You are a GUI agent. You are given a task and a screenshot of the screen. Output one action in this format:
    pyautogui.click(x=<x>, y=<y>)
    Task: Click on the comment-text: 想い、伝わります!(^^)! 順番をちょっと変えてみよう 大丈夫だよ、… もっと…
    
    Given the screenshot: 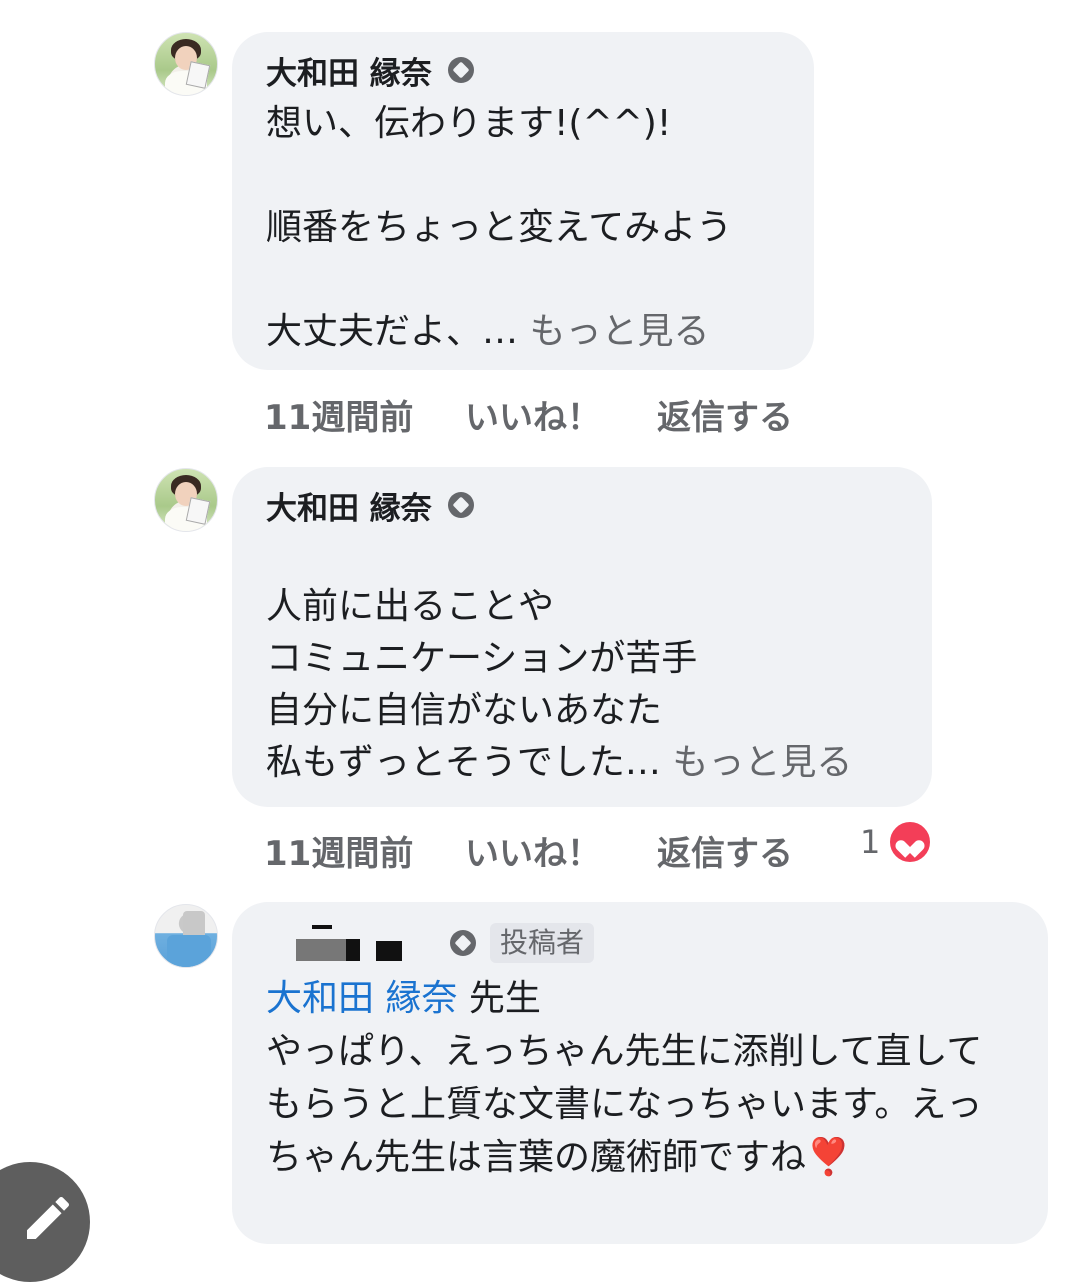 What is the action you would take?
    pyautogui.click(x=499, y=227)
    